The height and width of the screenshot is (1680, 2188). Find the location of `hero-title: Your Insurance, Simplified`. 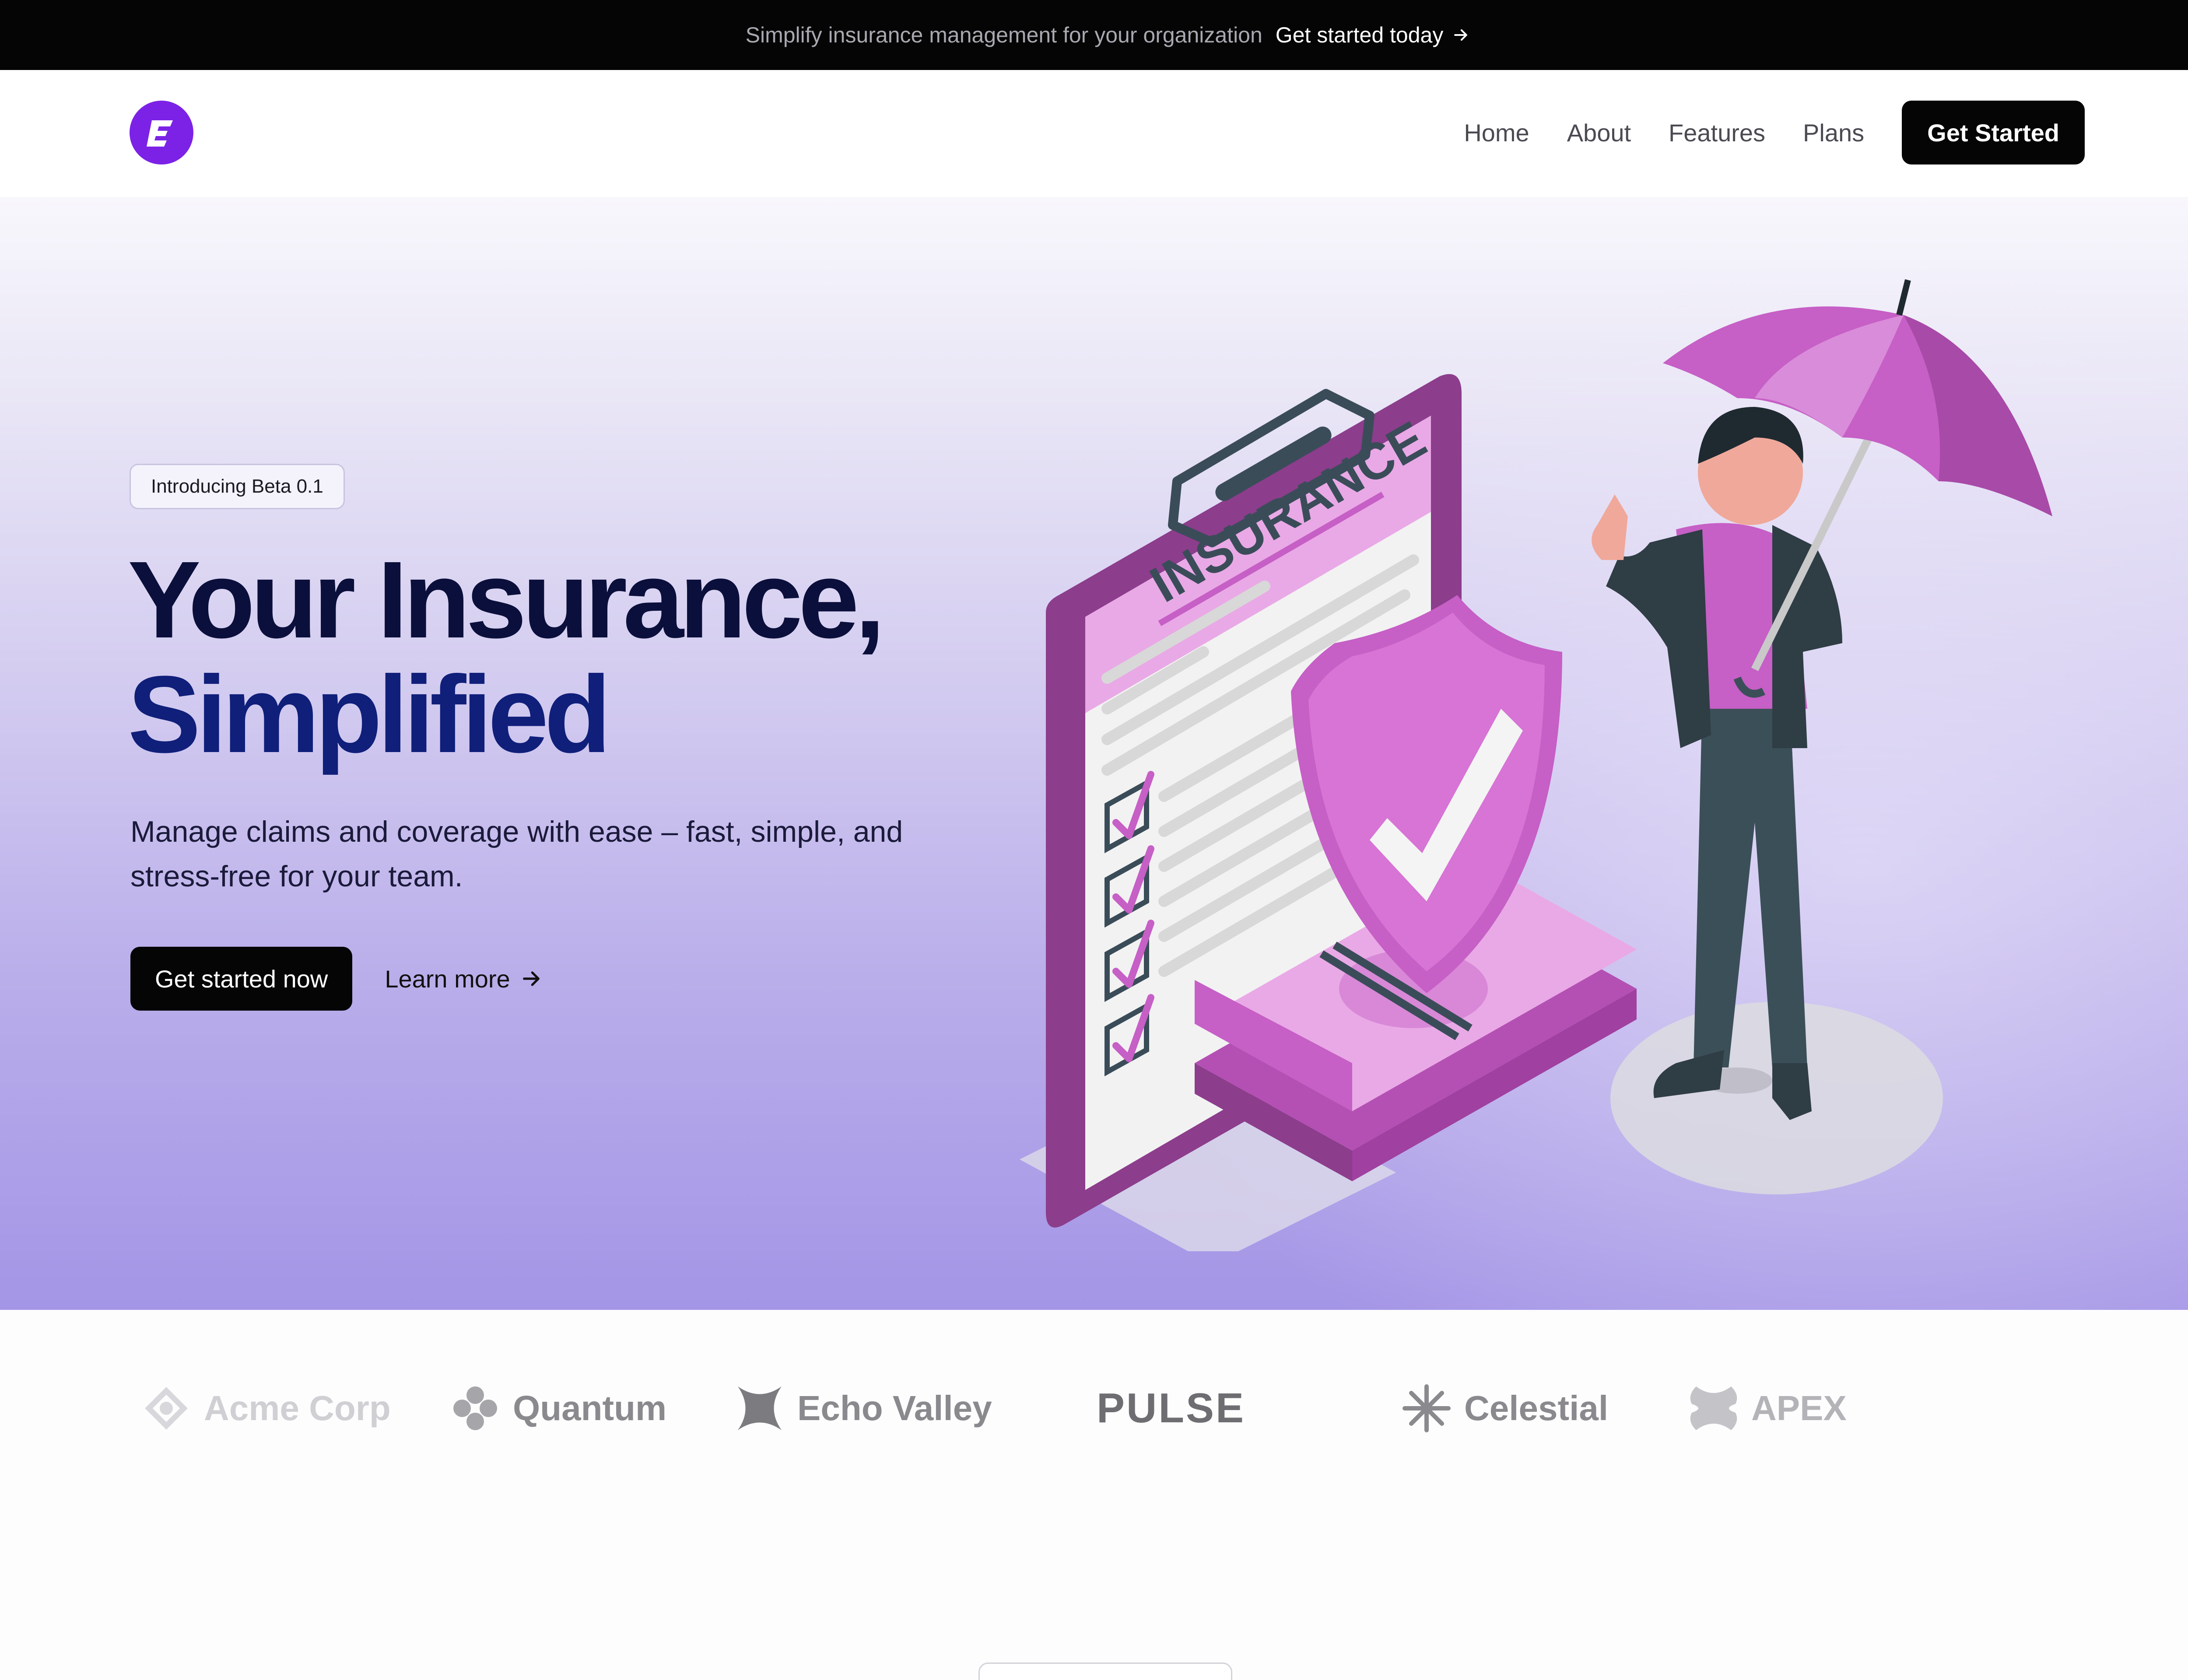

hero-title: Your Insurance, Simplified is located at coordinates (506, 657).